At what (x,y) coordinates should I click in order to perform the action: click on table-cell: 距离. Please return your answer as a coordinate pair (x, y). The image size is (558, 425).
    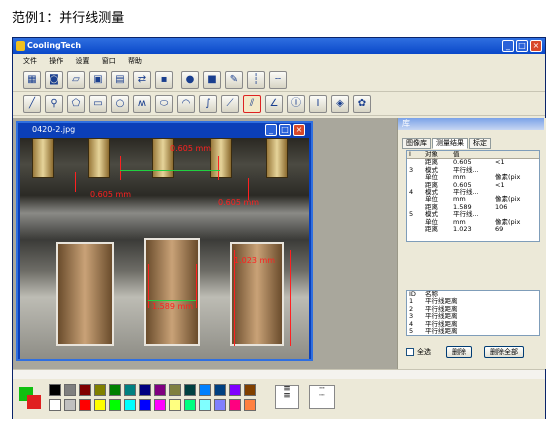
    Looking at the image, I should click on (431, 228).